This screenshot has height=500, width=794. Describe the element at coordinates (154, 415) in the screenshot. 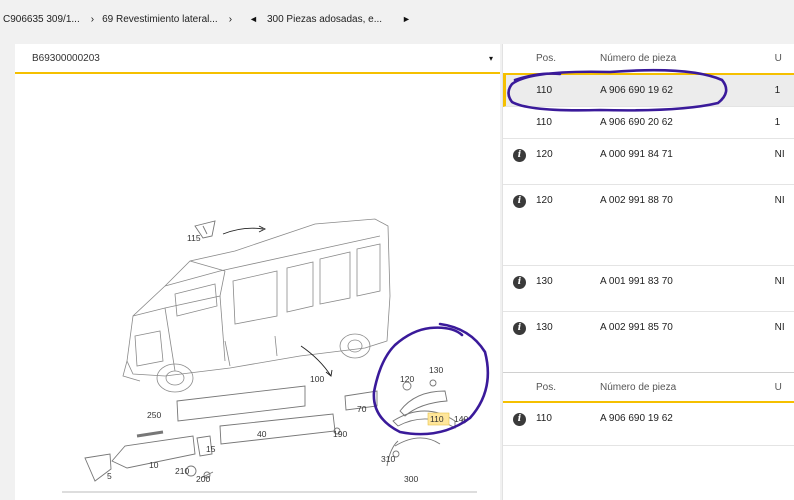

I see `label-250: 250` at that location.